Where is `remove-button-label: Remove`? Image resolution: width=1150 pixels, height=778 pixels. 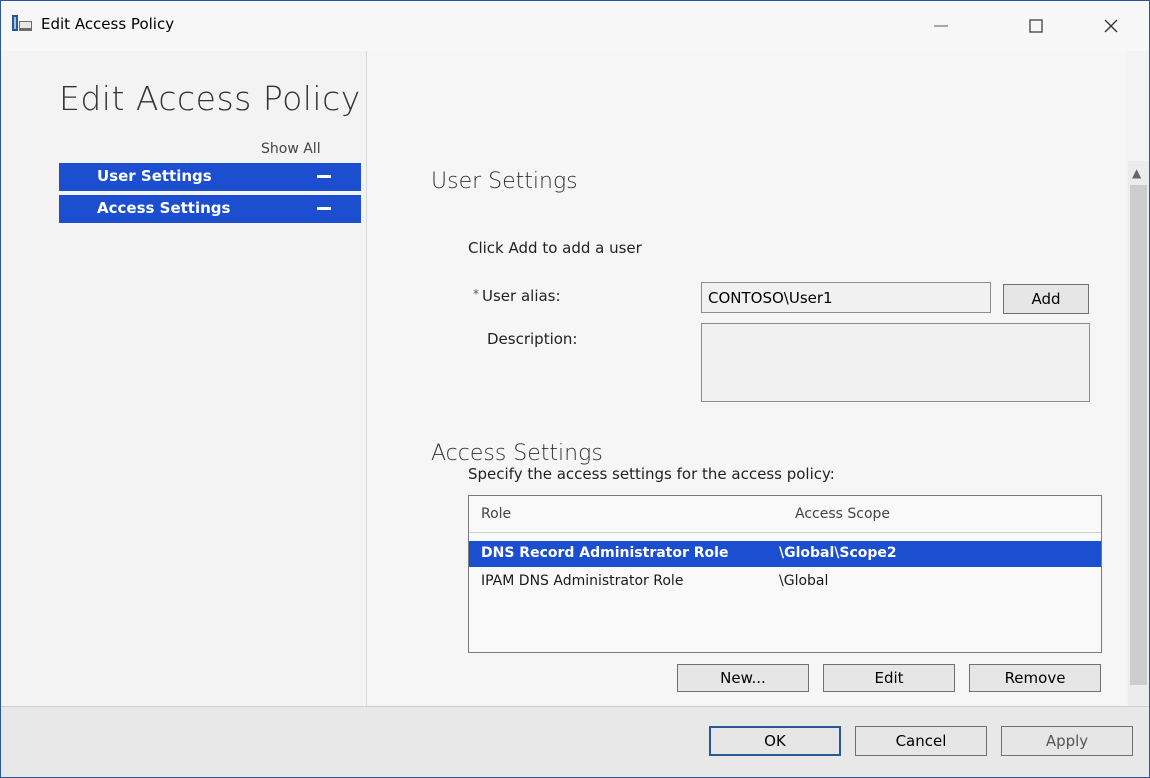 remove-button-label: Remove is located at coordinates (1035, 678).